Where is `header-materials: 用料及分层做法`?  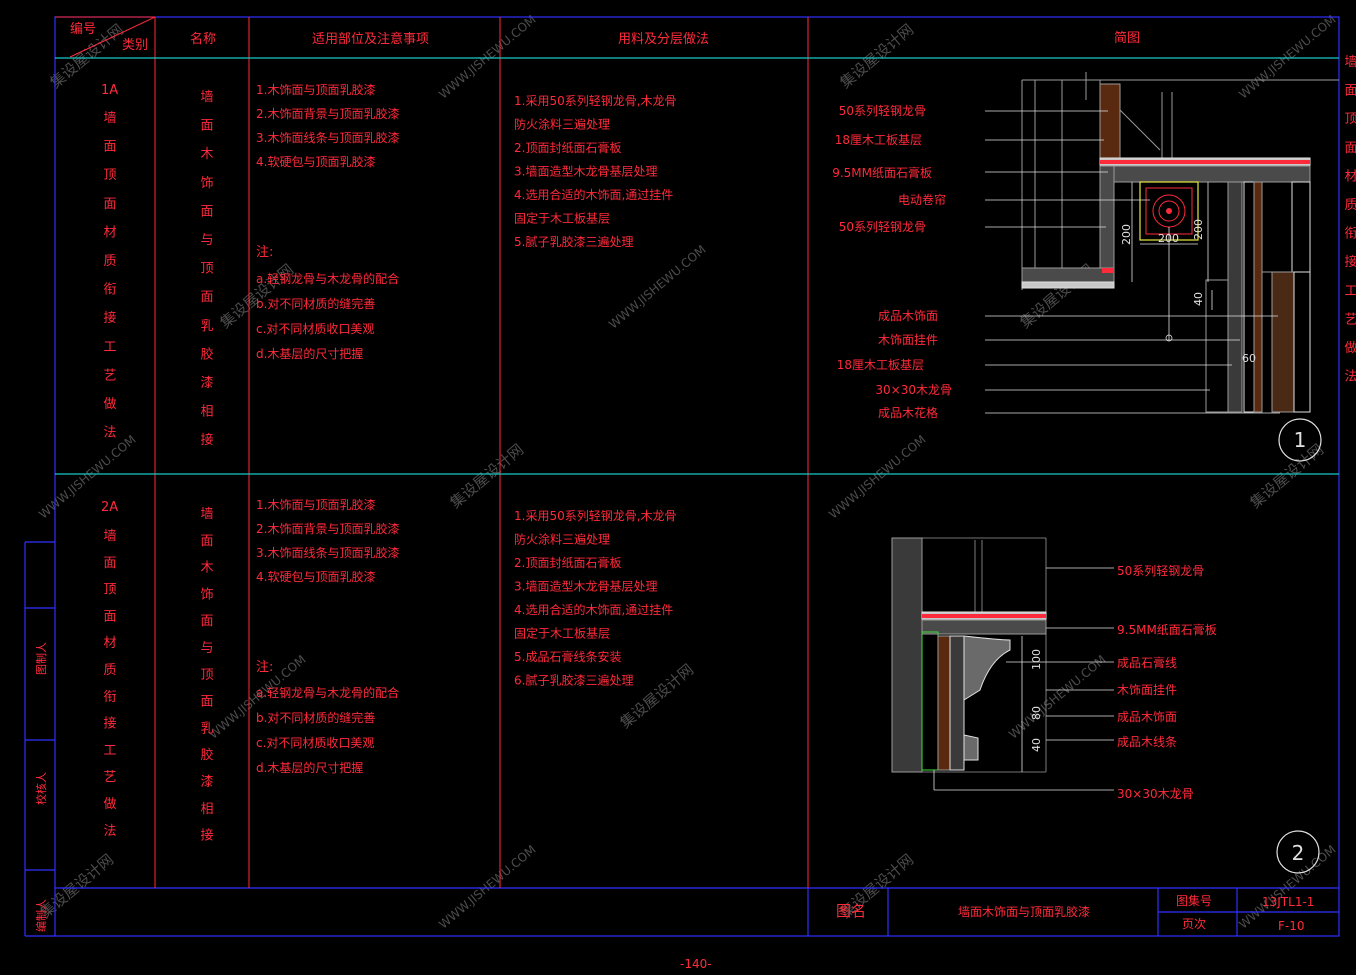 header-materials: 用料及分层做法 is located at coordinates (663, 39).